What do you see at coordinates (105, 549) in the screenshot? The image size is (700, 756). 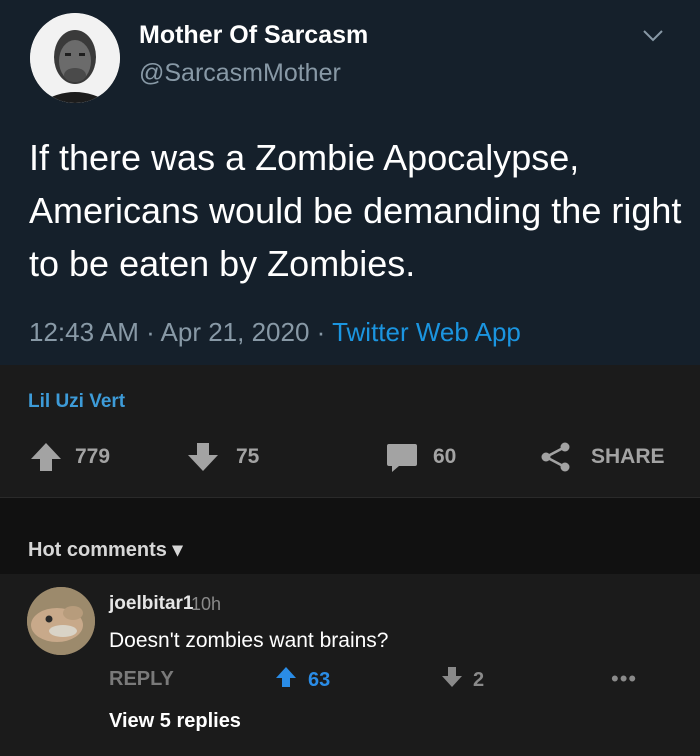 I see `comment-sort-dropdown: Hot comments ▾` at bounding box center [105, 549].